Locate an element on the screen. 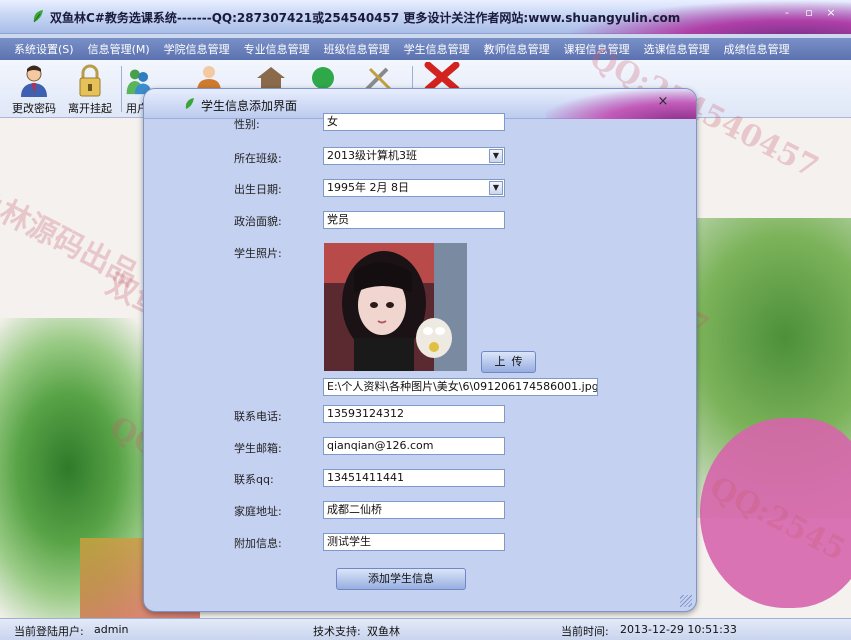  status-support-value: 双鱼林 is located at coordinates (383, 631).